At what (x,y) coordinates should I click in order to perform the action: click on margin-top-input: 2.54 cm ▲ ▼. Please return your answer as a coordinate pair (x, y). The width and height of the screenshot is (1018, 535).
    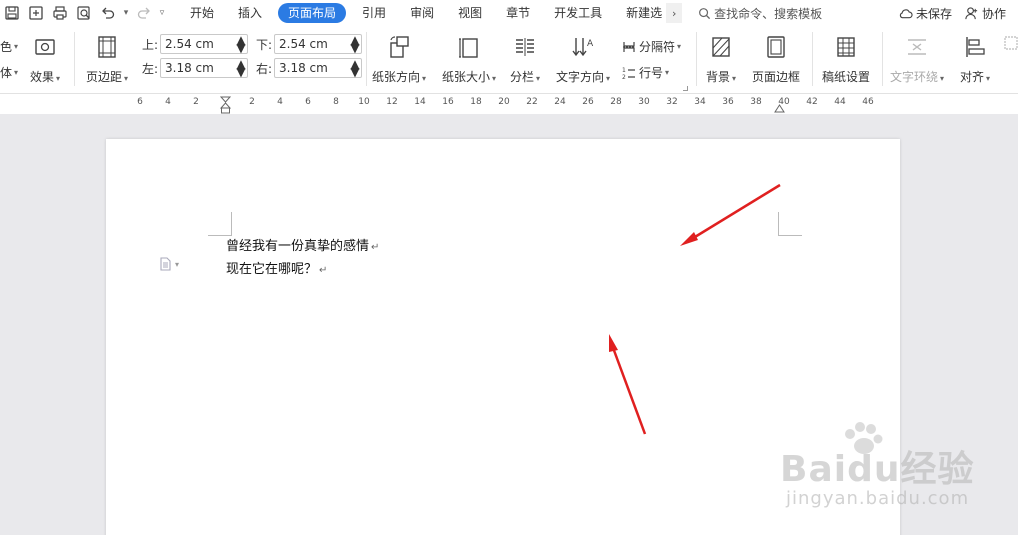
    Looking at the image, I should click on (204, 44).